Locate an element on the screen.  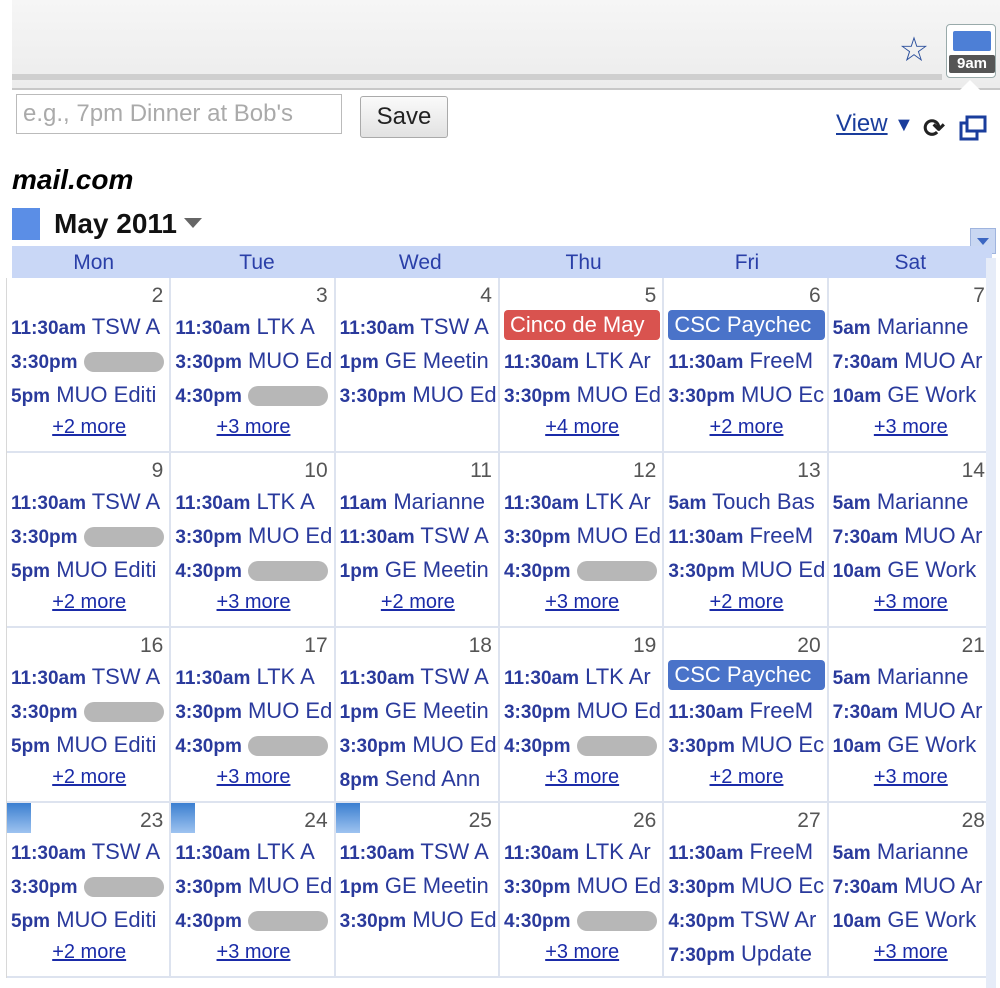
view-link: View is located at coordinates (862, 124).